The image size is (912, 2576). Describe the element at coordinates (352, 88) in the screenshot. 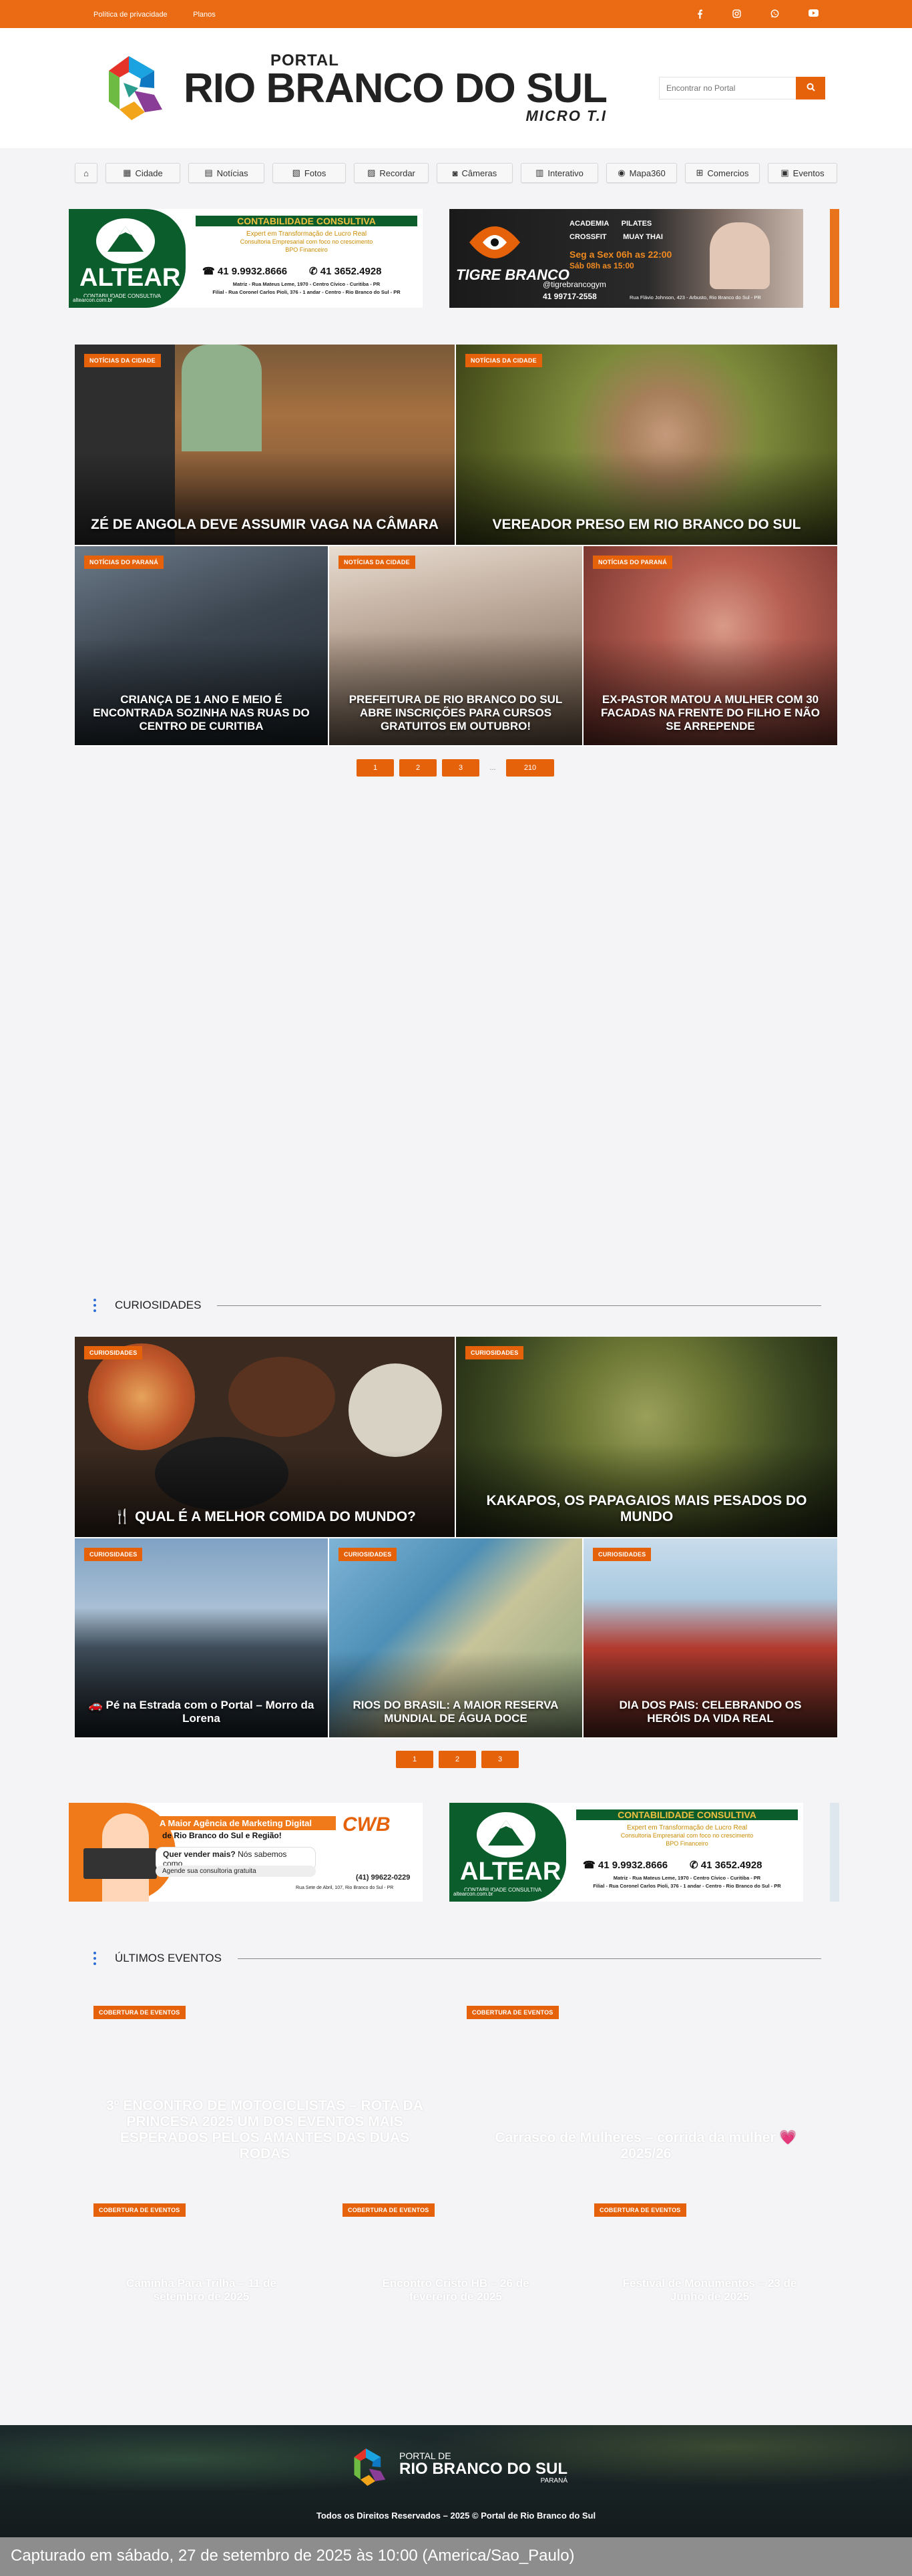

I see `site-logo: PORTAL RIO BRANCO DO SUL MICRO T.I` at that location.